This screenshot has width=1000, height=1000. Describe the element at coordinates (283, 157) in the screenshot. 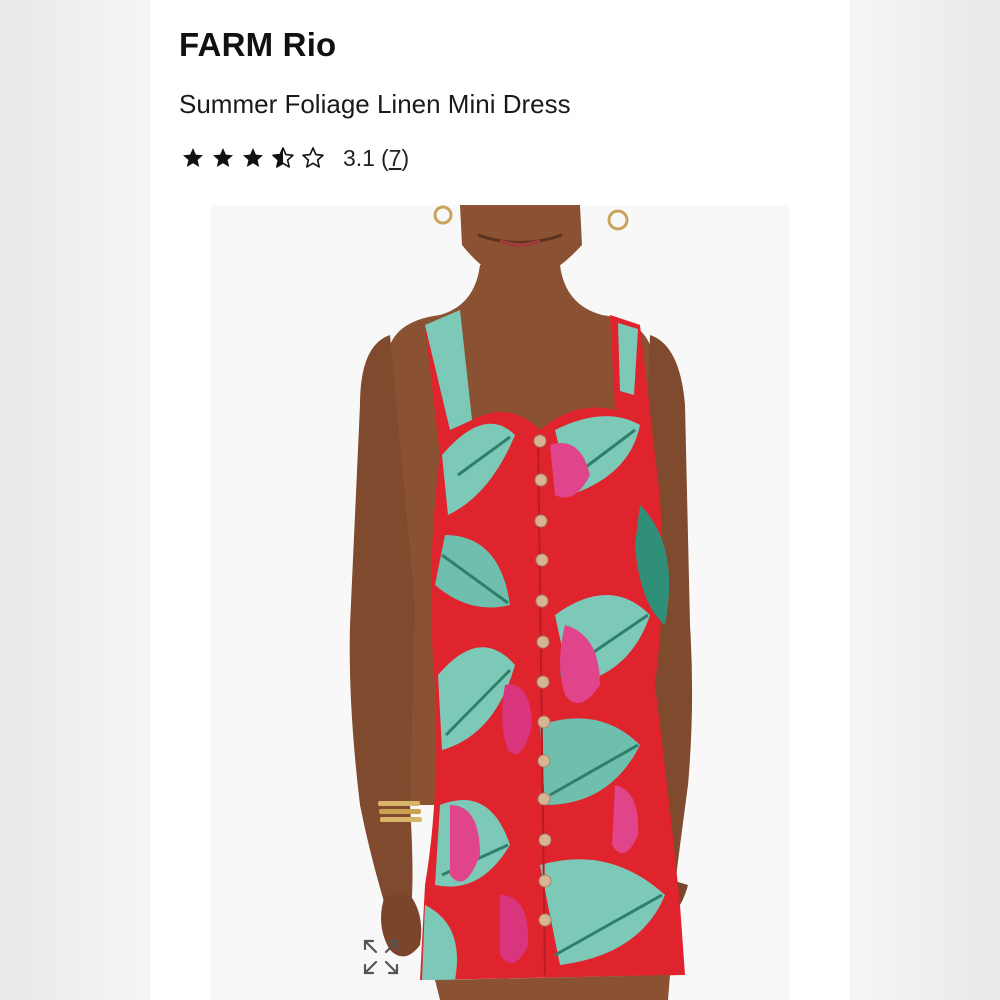

I see `star-half-icon` at that location.